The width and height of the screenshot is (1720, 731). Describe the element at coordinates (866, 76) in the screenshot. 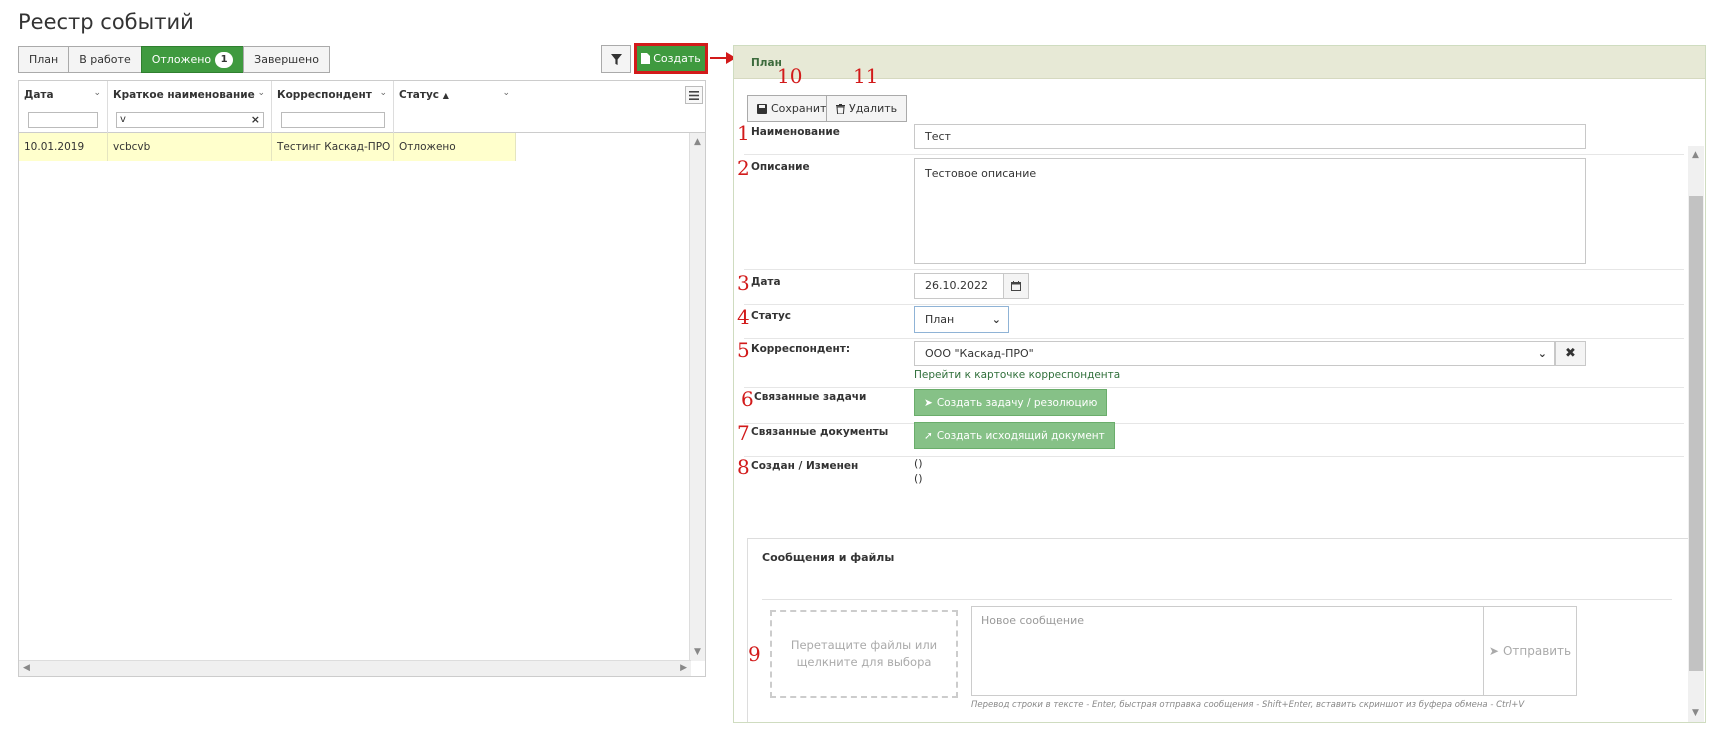

I see `annotation-11: 11` at that location.